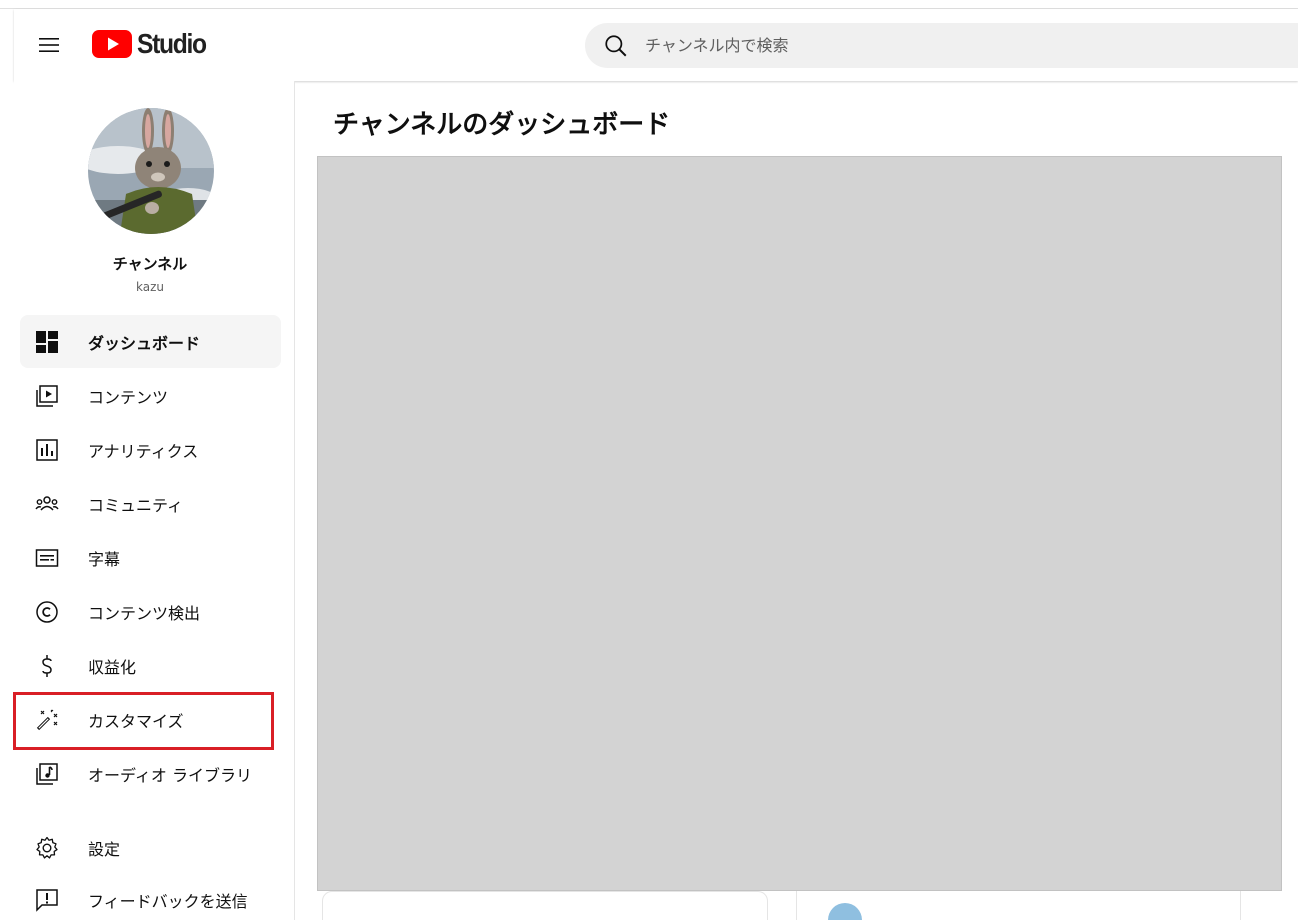 This screenshot has width=1298, height=920. What do you see at coordinates (945, 45) in the screenshot?
I see `search-input` at bounding box center [945, 45].